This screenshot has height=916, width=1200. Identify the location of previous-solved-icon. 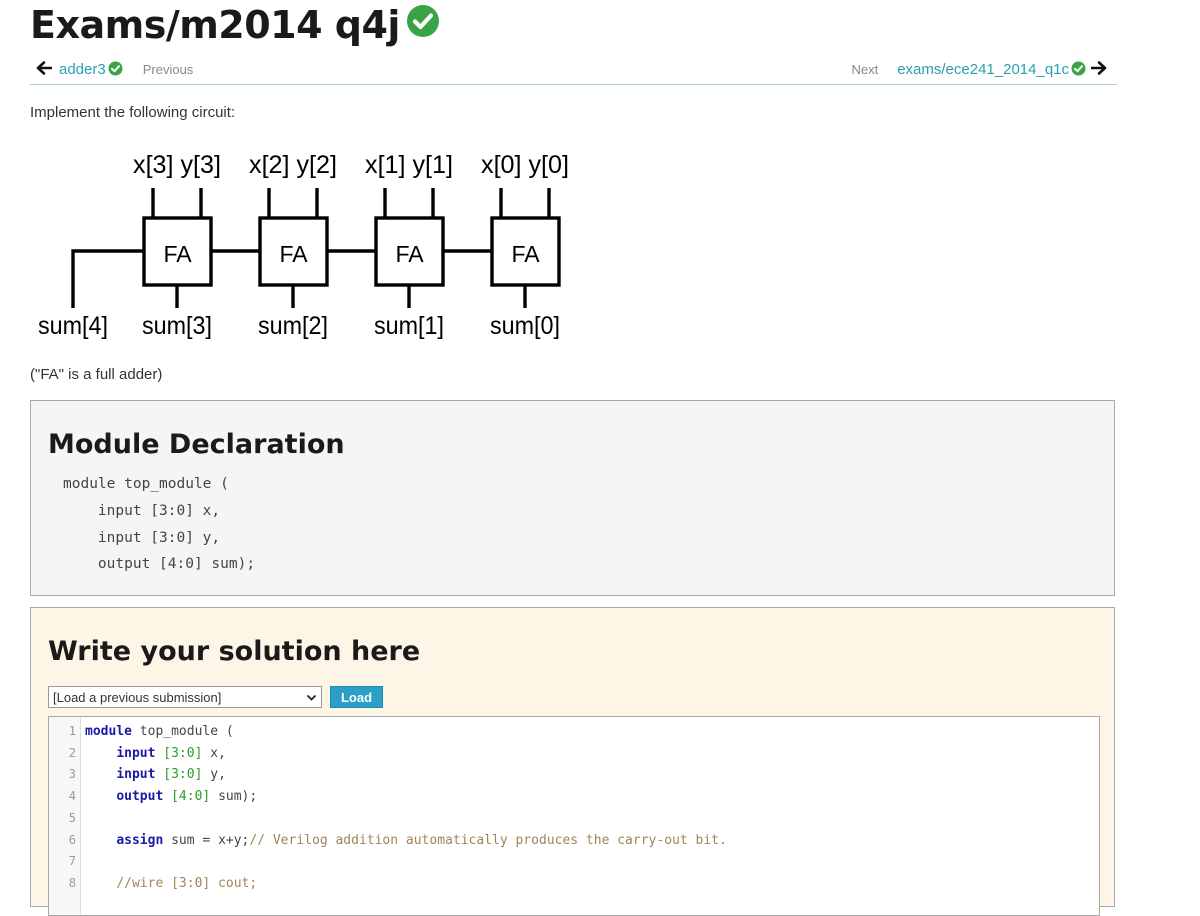
(115, 70).